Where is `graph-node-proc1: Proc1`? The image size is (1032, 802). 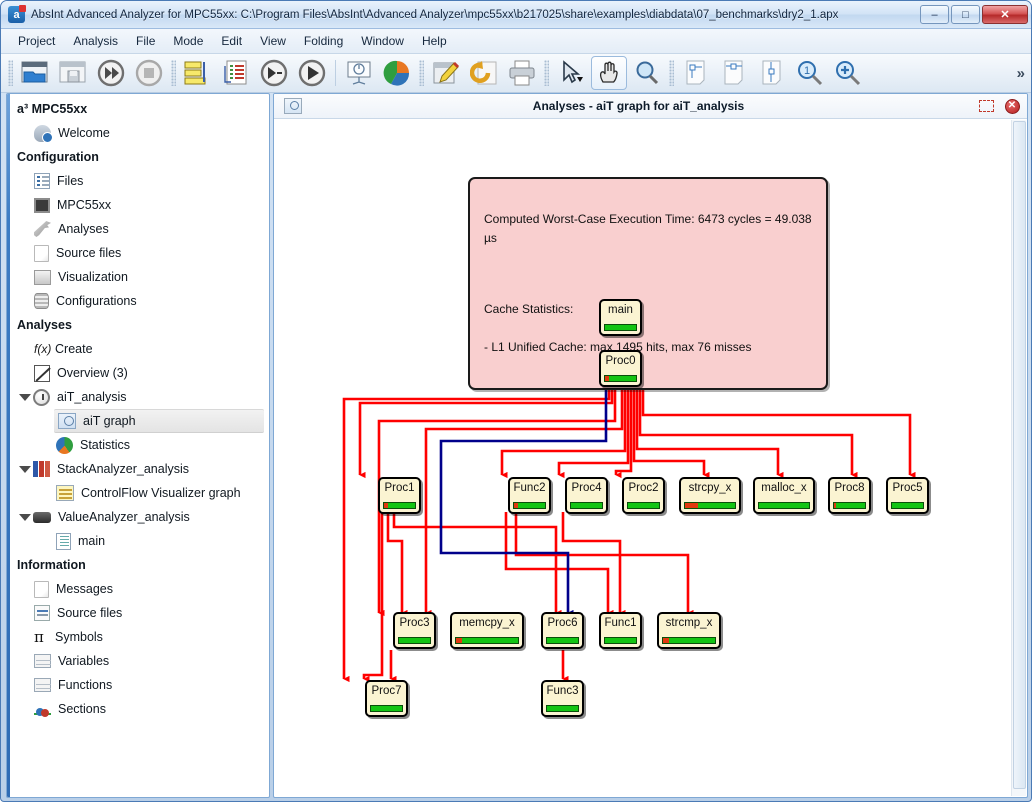 graph-node-proc1: Proc1 is located at coordinates (399, 495).